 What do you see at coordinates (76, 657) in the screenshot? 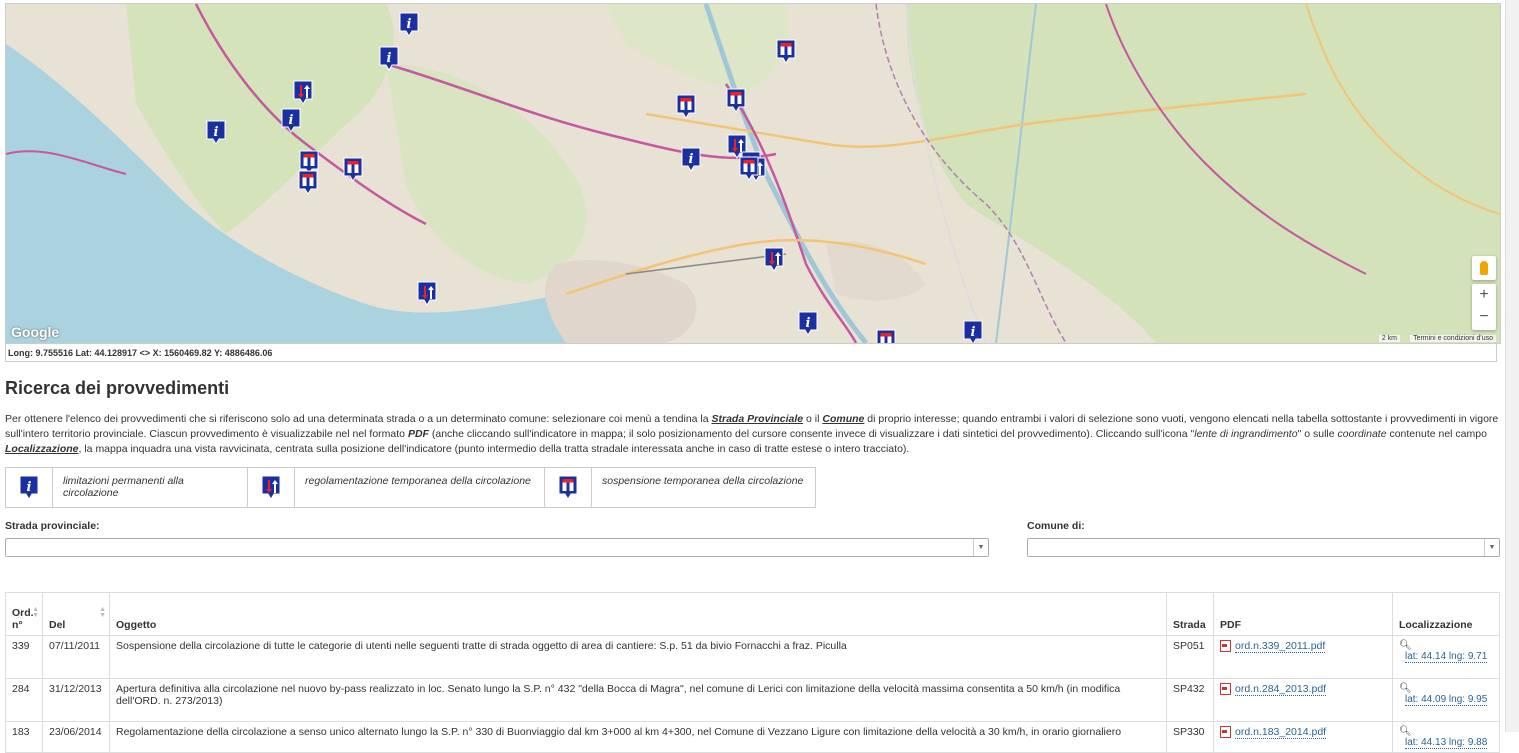
I see `cell-del: 07/11/2011` at bounding box center [76, 657].